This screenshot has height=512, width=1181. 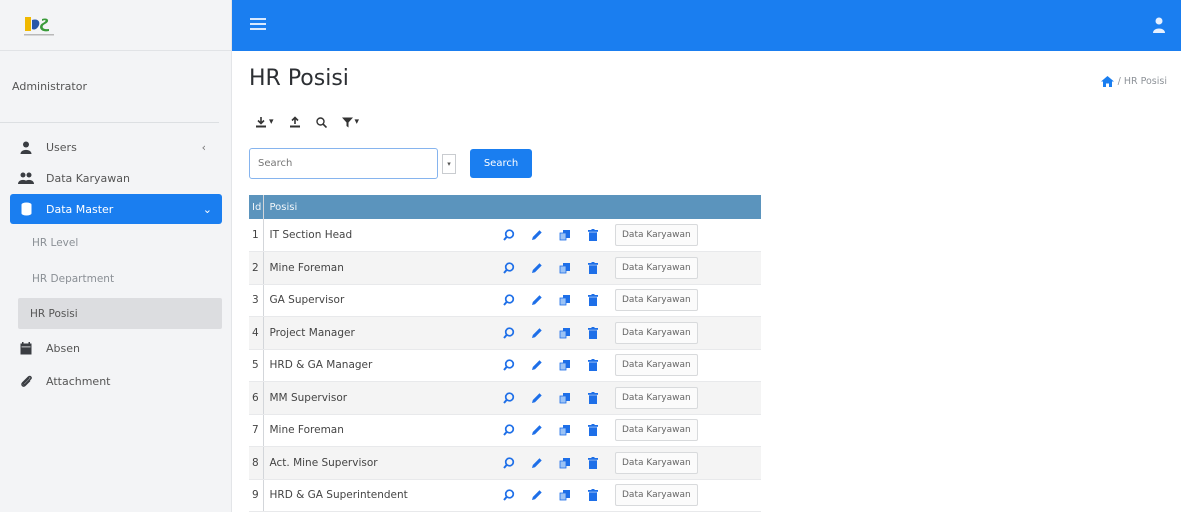 What do you see at coordinates (379, 333) in the screenshot?
I see `cell-posisi: Project Manager` at bounding box center [379, 333].